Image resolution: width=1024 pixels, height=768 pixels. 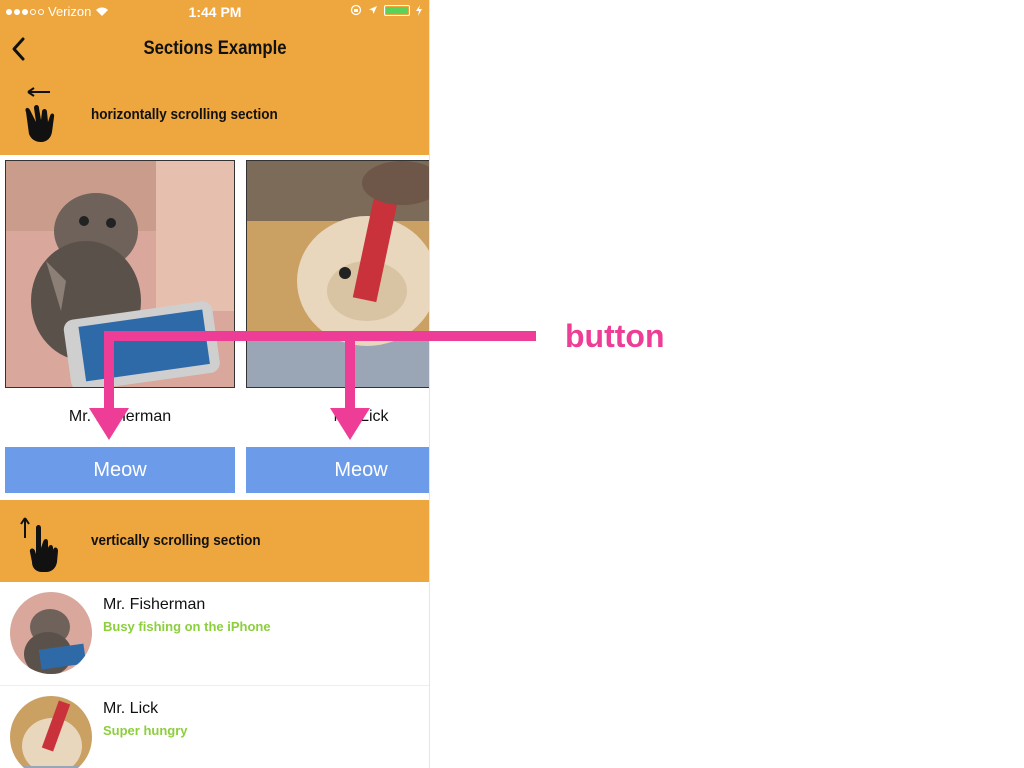 I want to click on list-item: Mr. Fisherman Busy fishing on the iPhone, so click(x=214, y=634).